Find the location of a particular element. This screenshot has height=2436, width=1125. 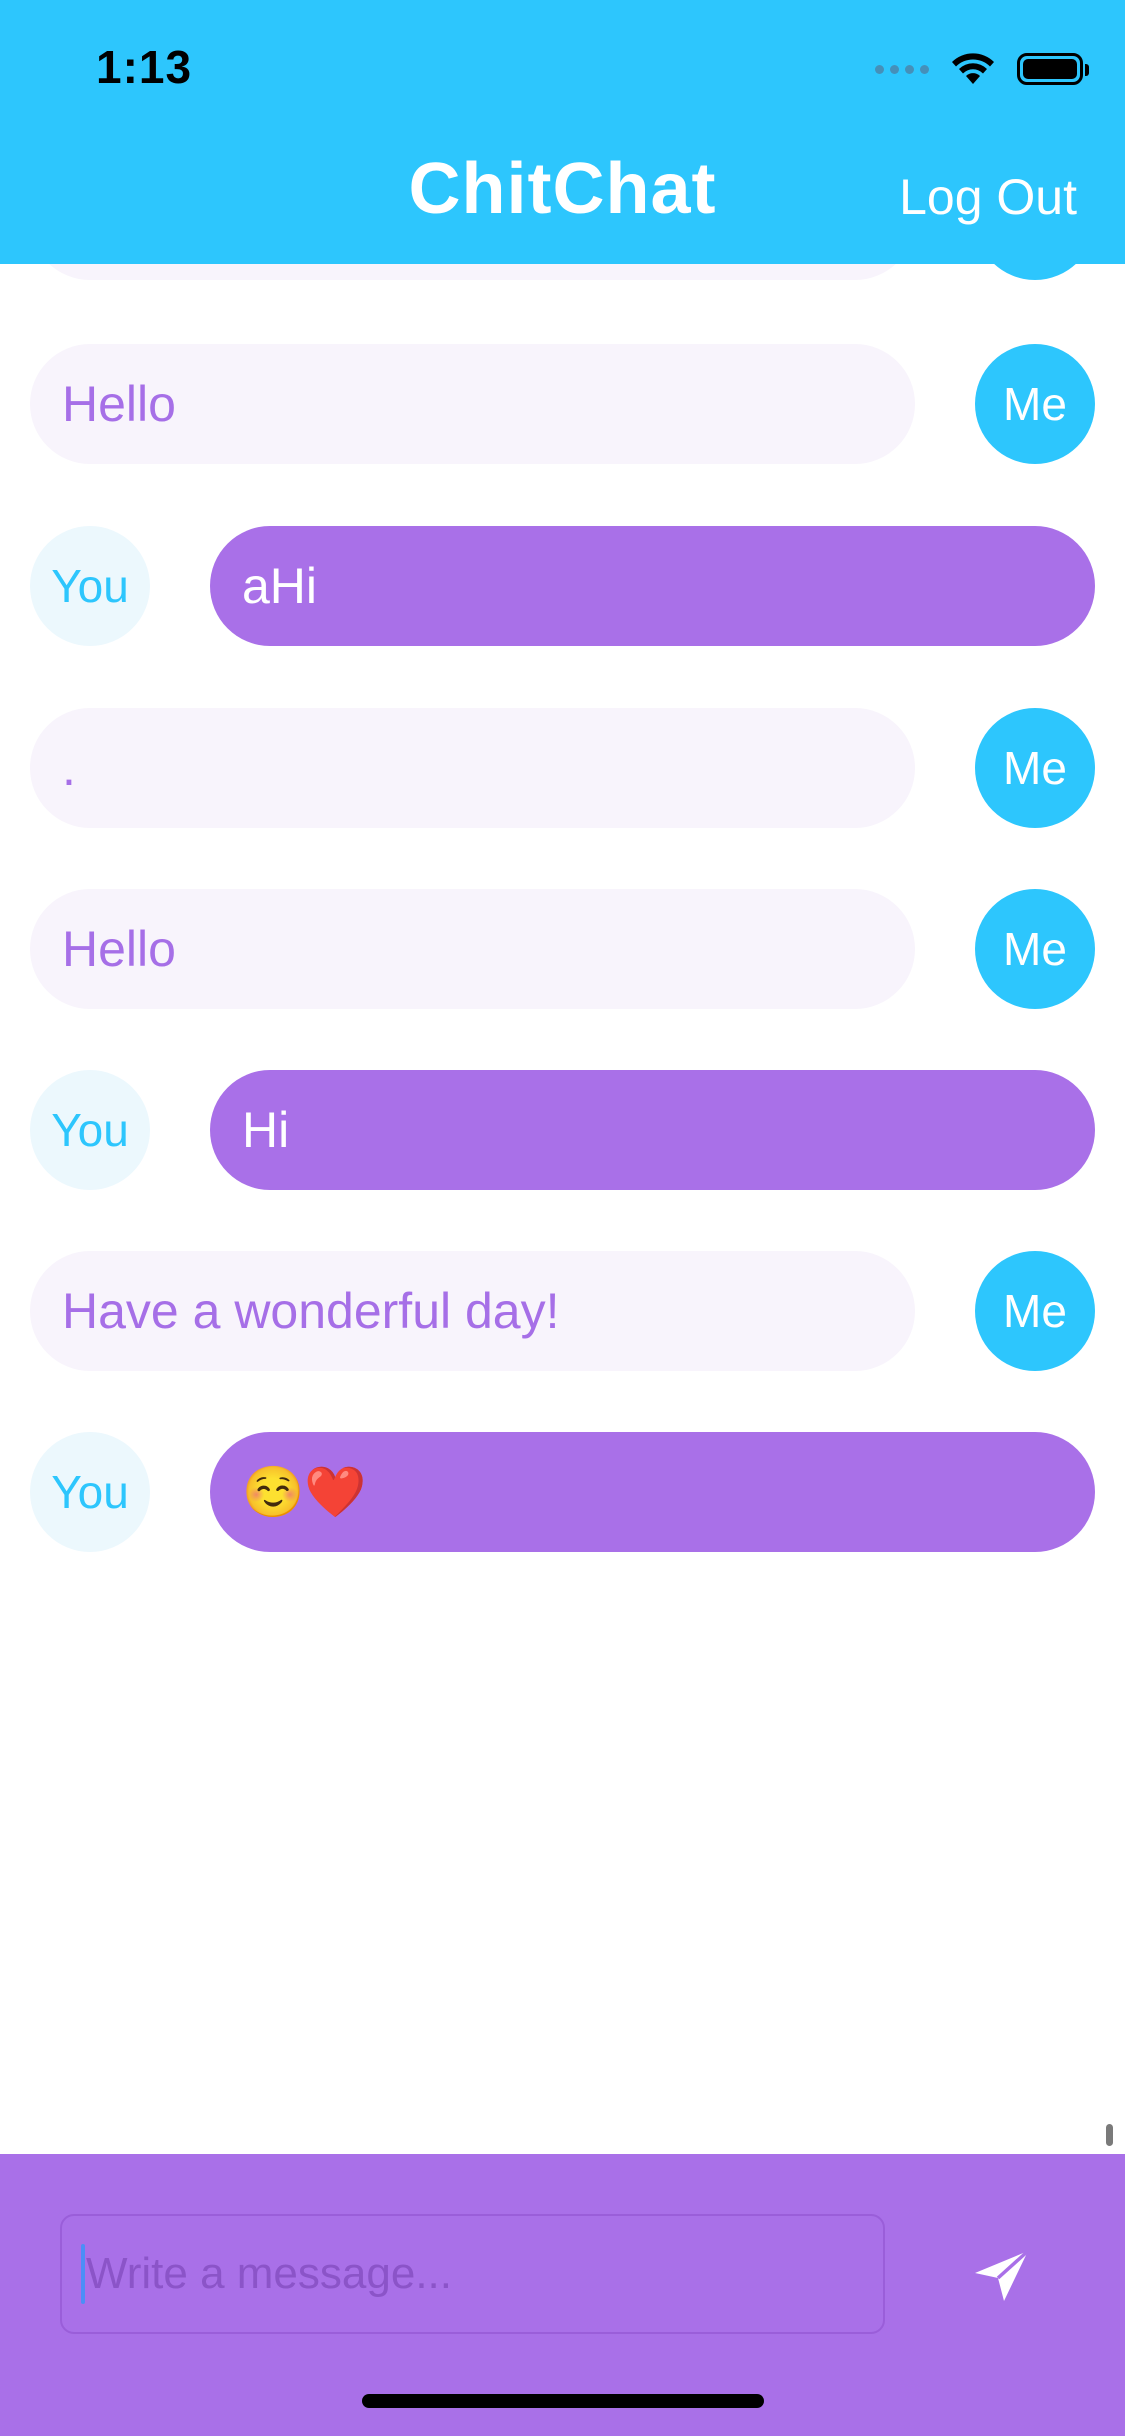

message-composer is located at coordinates (562, 2295).